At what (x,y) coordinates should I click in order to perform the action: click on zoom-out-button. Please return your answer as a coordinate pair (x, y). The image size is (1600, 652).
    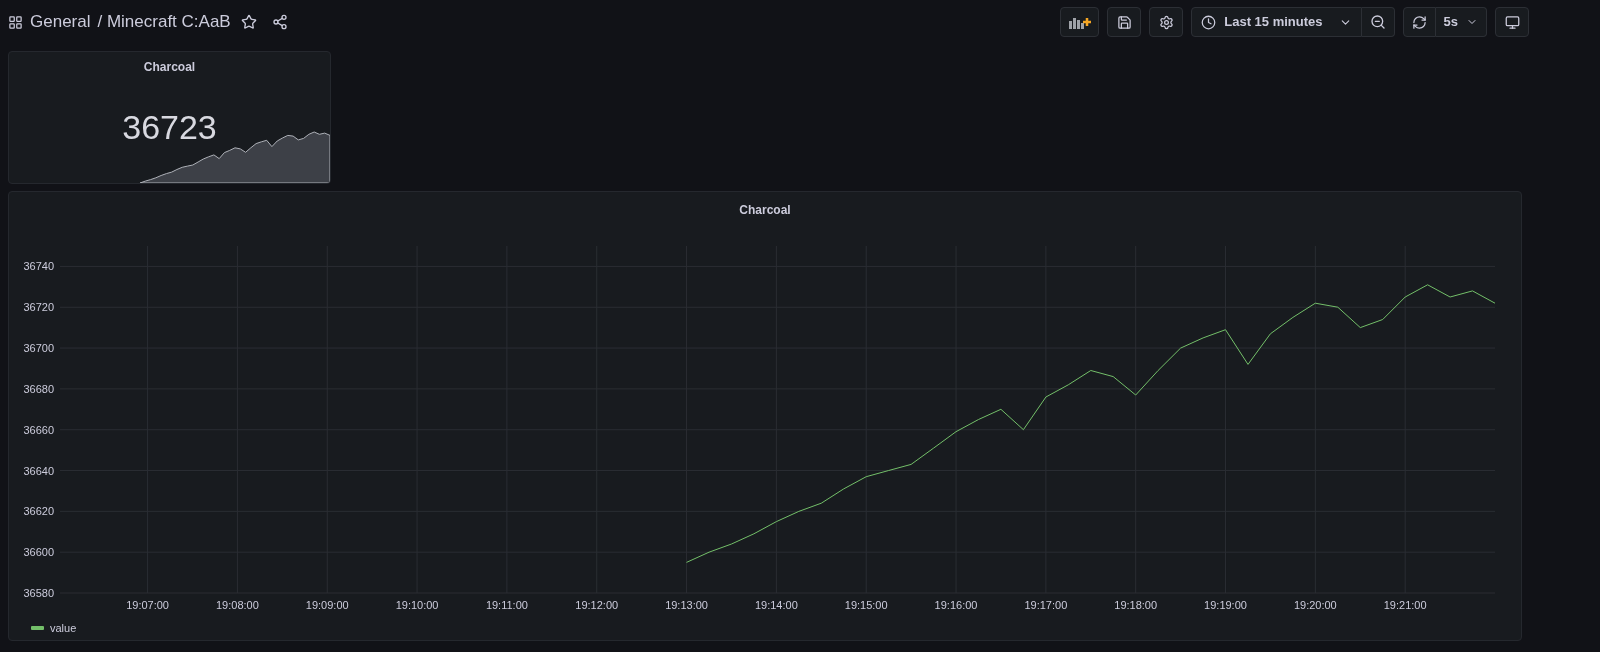
    Looking at the image, I should click on (1378, 22).